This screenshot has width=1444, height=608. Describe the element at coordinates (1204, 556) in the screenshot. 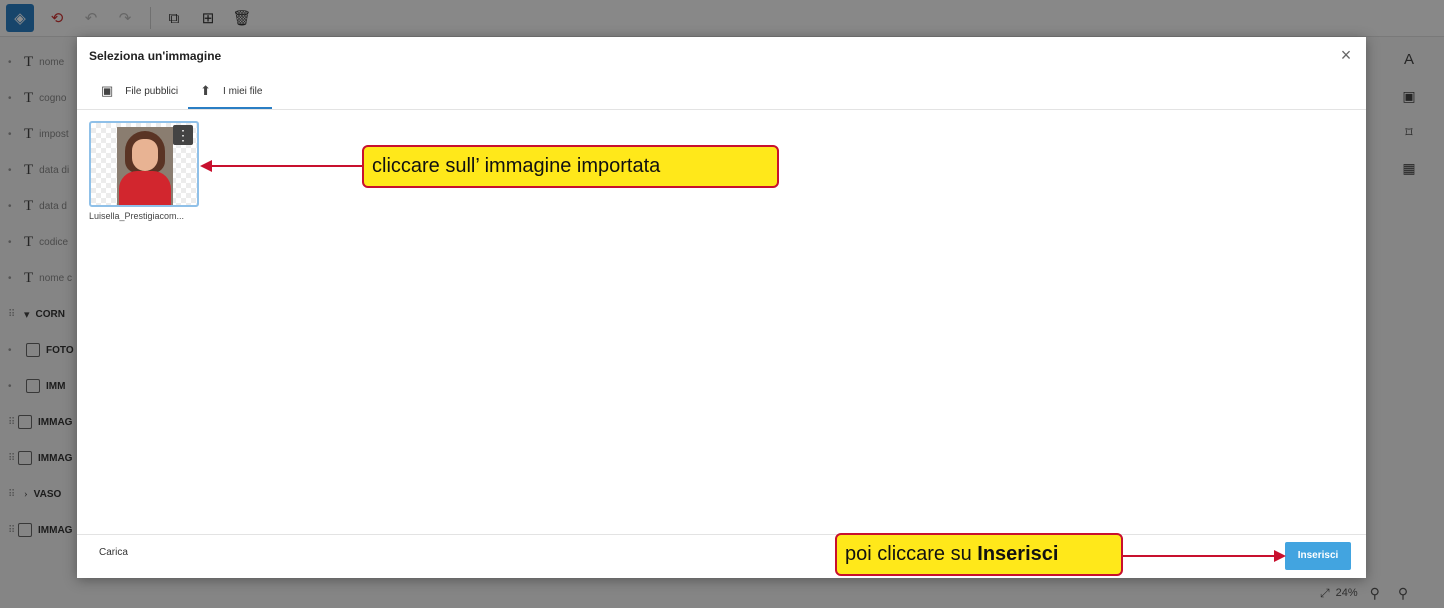

I see `arrow-to-insert` at that location.